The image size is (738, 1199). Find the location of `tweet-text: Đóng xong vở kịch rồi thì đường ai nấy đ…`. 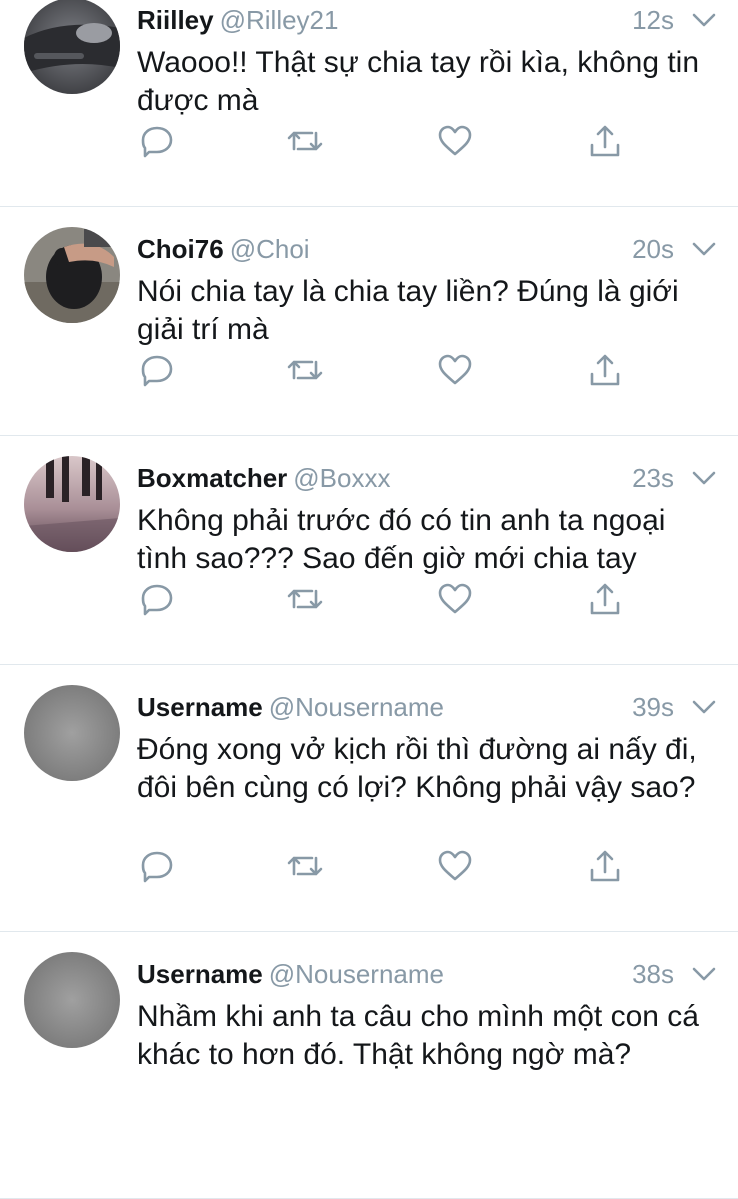

tweet-text: Đóng xong vở kịch rồi thì đường ai nấy đ… is located at coordinates (417, 768).